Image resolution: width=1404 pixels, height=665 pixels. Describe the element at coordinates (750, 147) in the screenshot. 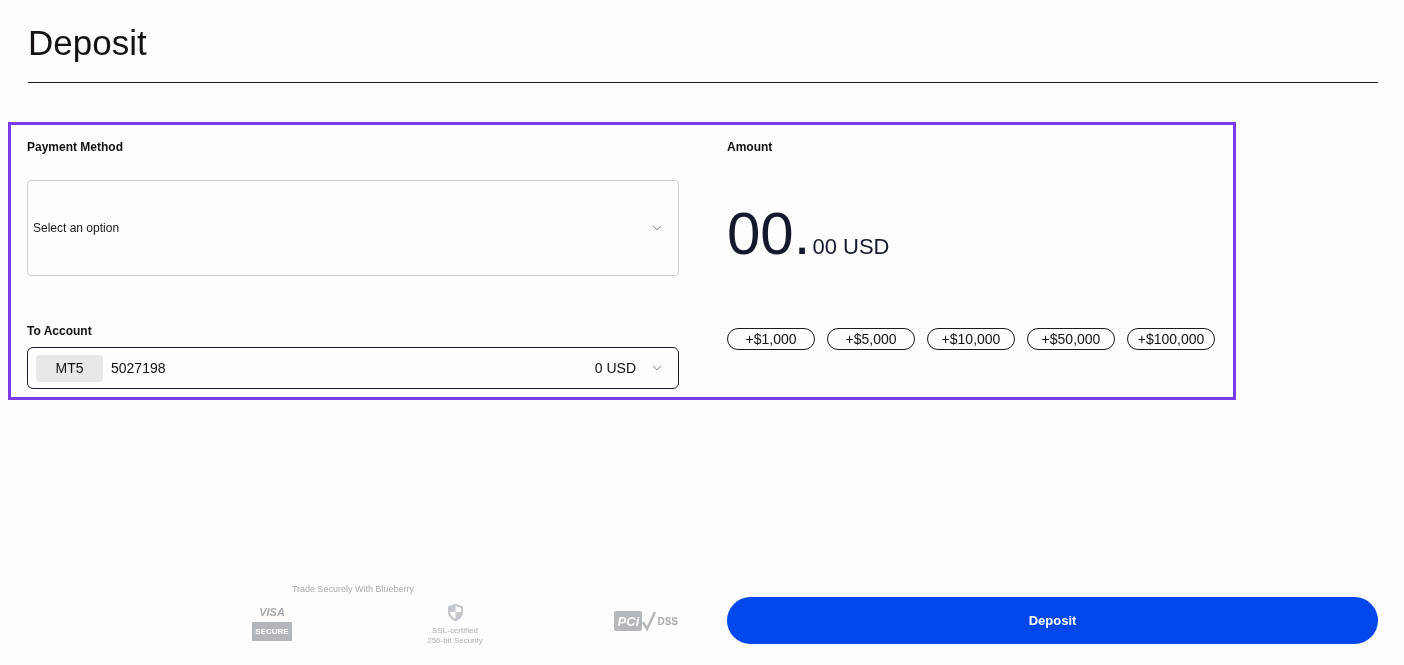

I see `field-label: Amount` at that location.